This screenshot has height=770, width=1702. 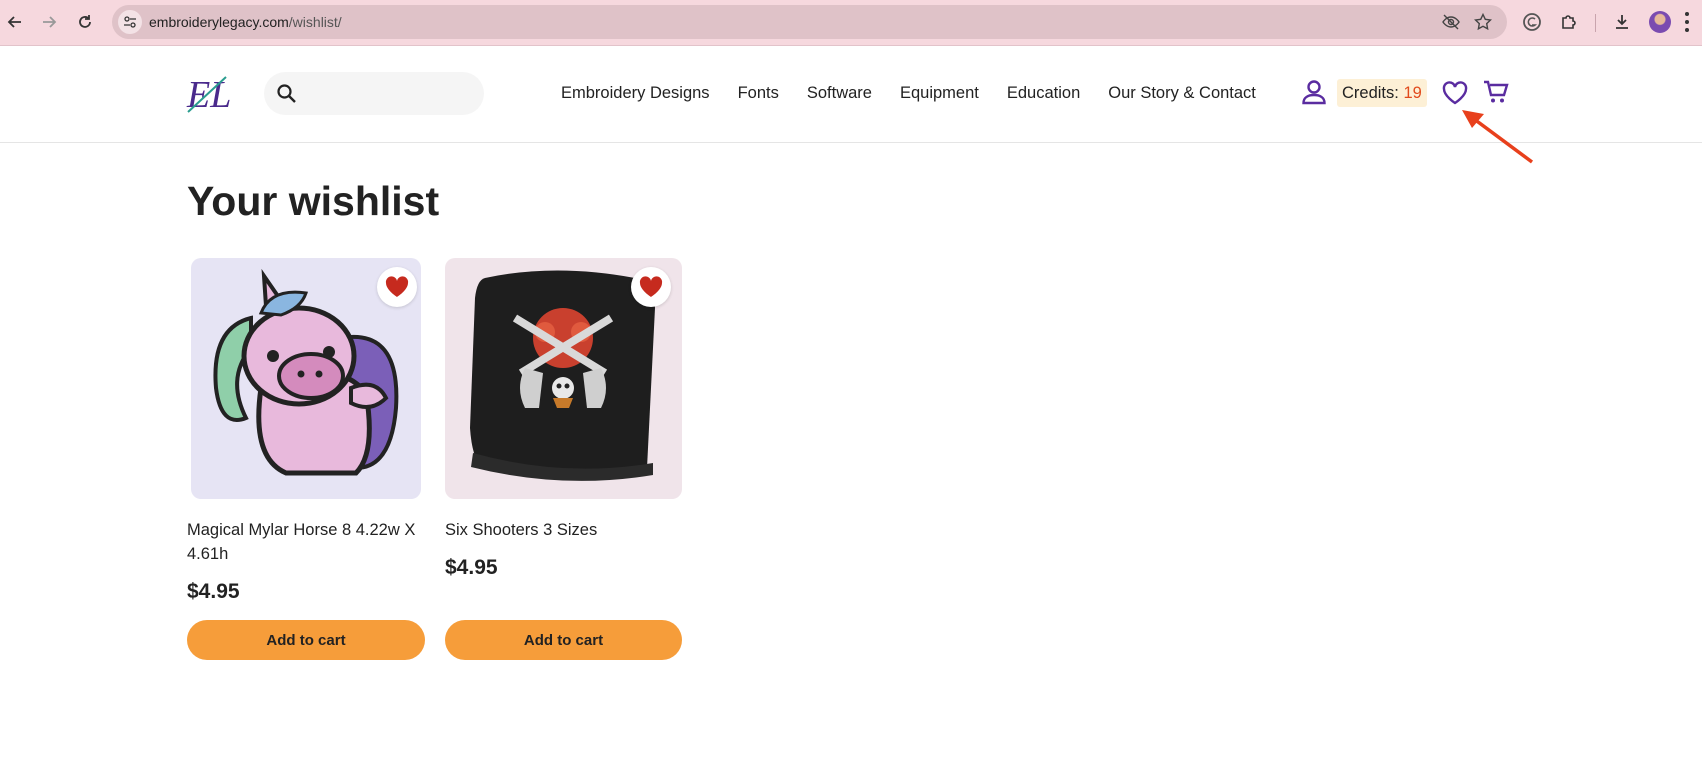 What do you see at coordinates (839, 93) in the screenshot?
I see `nav-software: Software` at bounding box center [839, 93].